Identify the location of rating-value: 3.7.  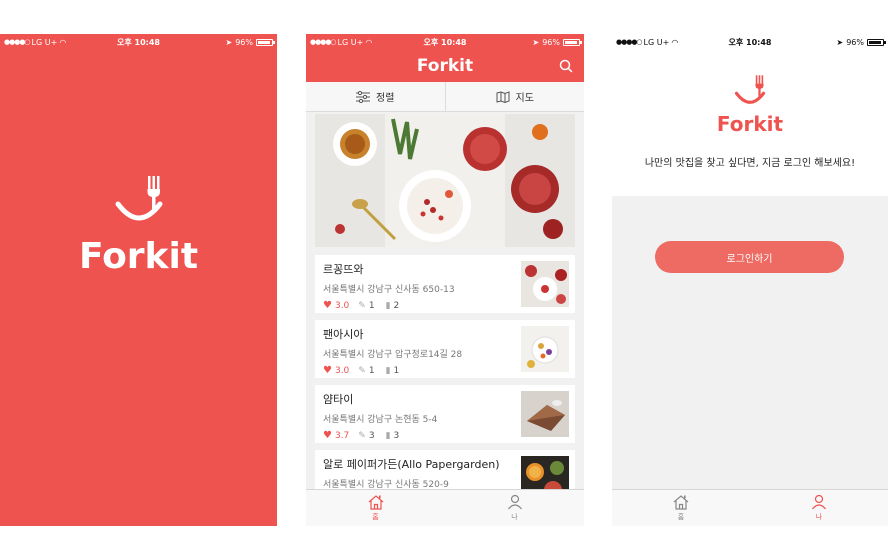
(342, 435).